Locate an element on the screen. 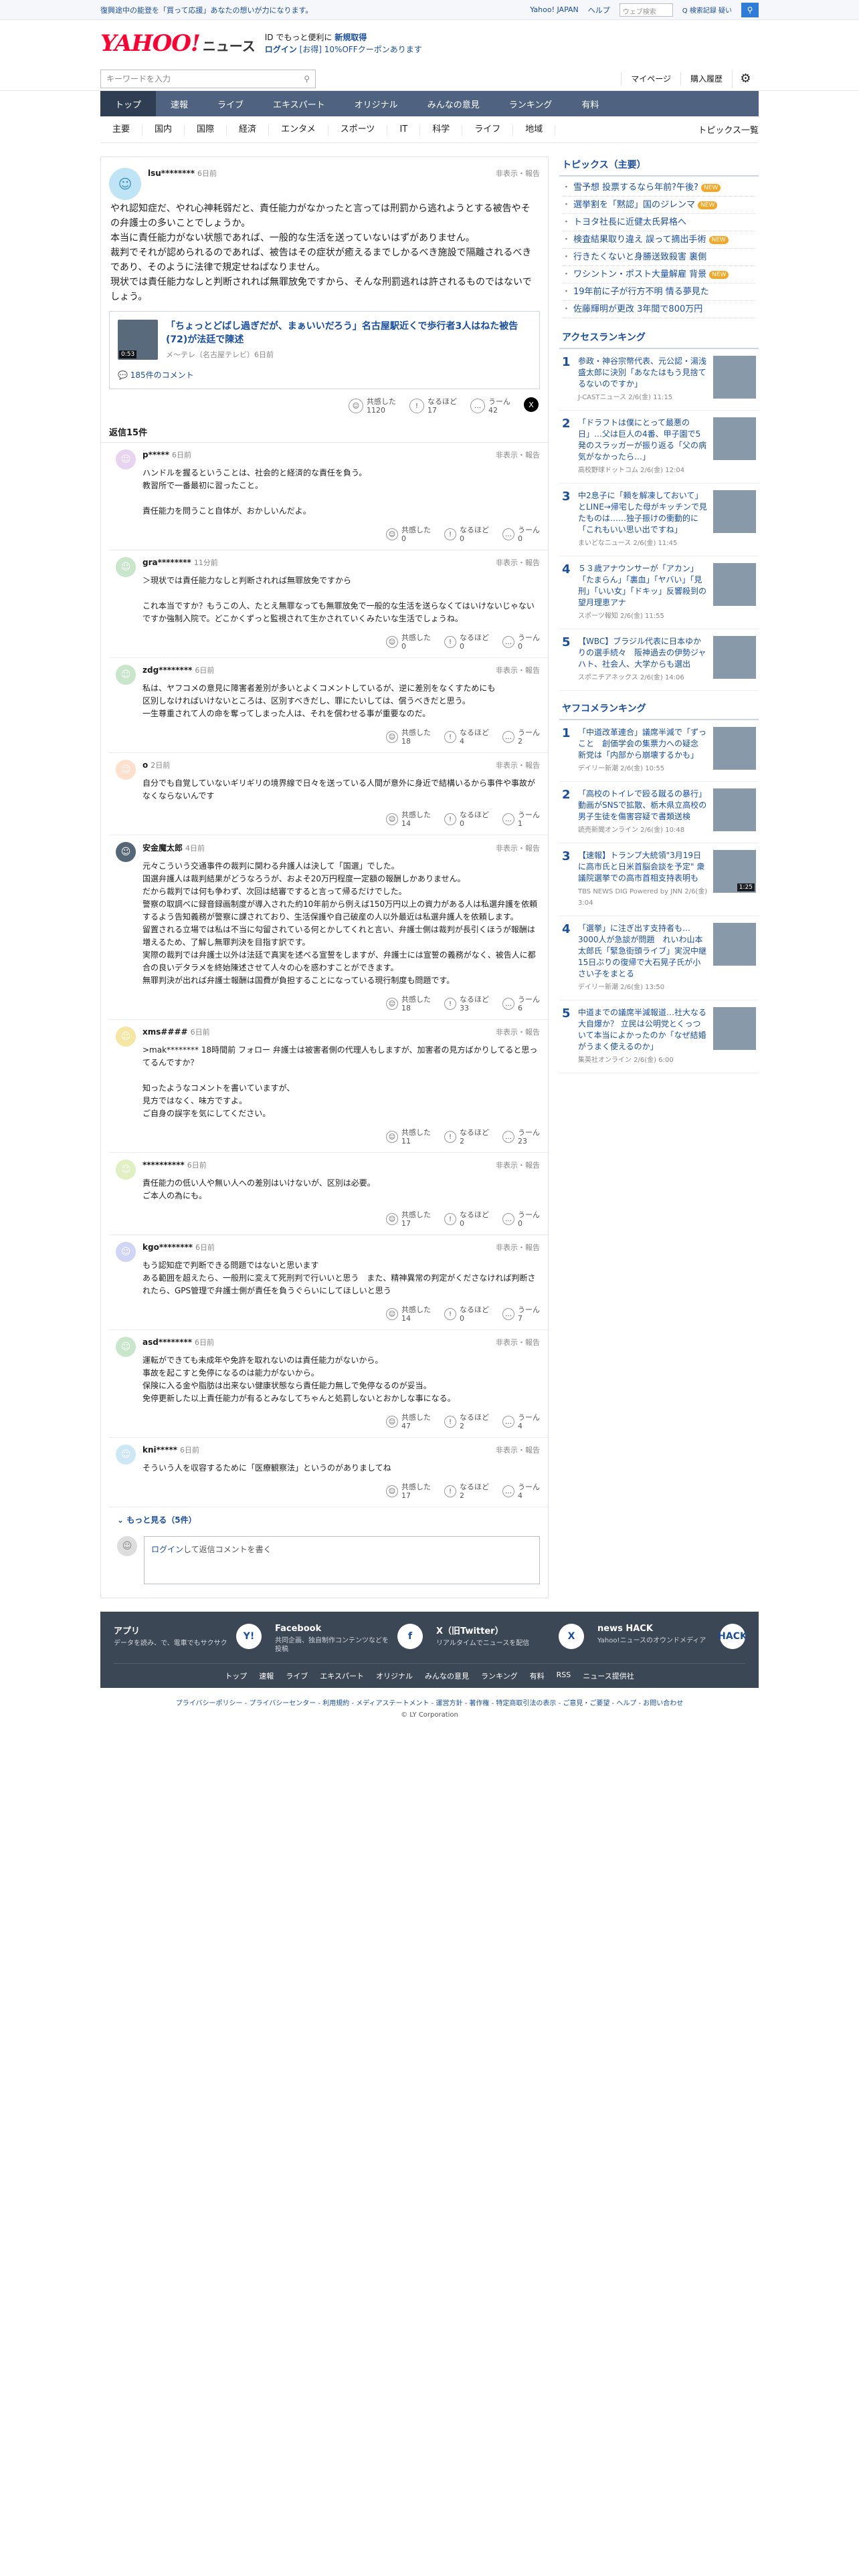  reply-user: 安金魔太郎 is located at coordinates (162, 848).